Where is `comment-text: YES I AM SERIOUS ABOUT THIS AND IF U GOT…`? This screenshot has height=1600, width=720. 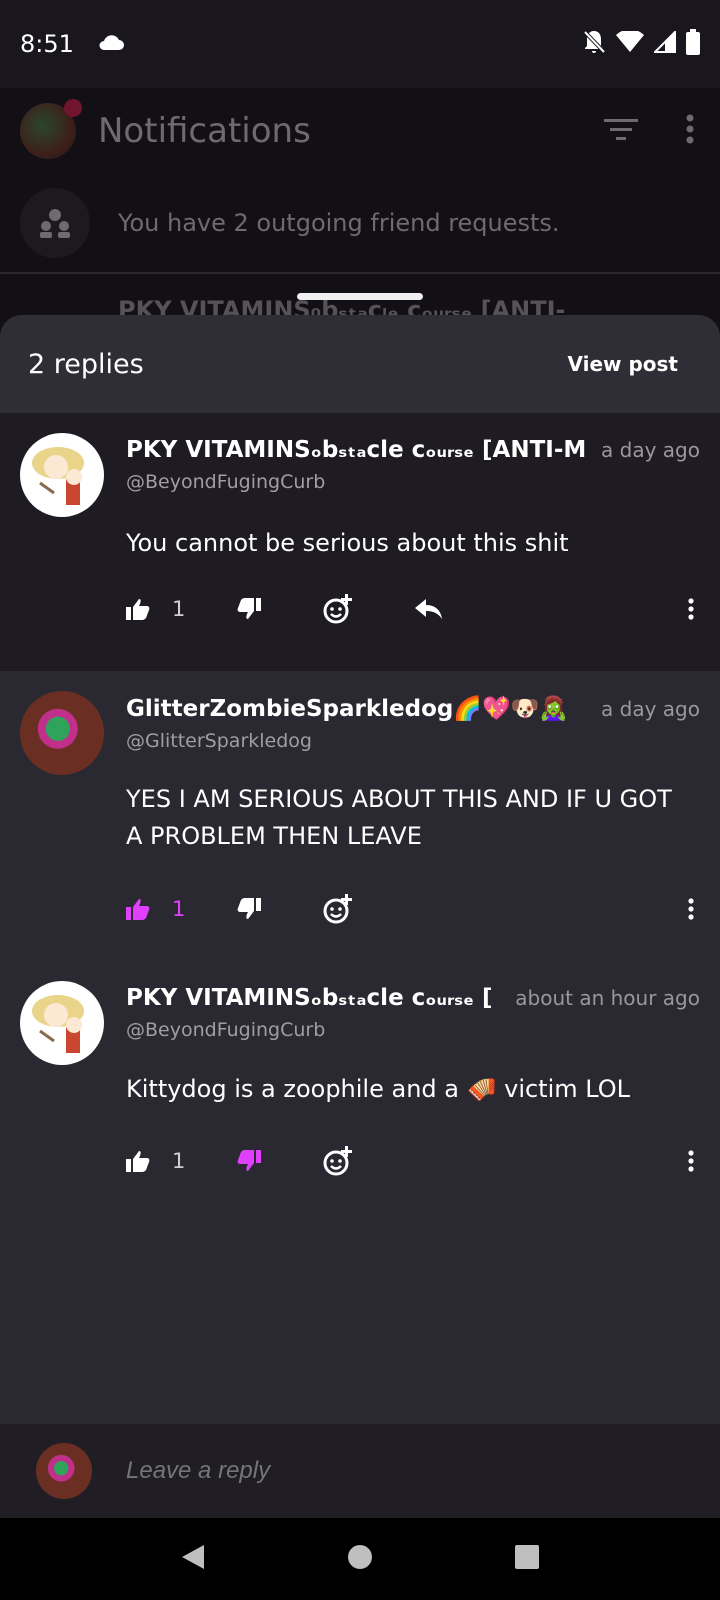 comment-text: YES I AM SERIOUS ABOUT THIS AND IF U GOT… is located at coordinates (399, 817).